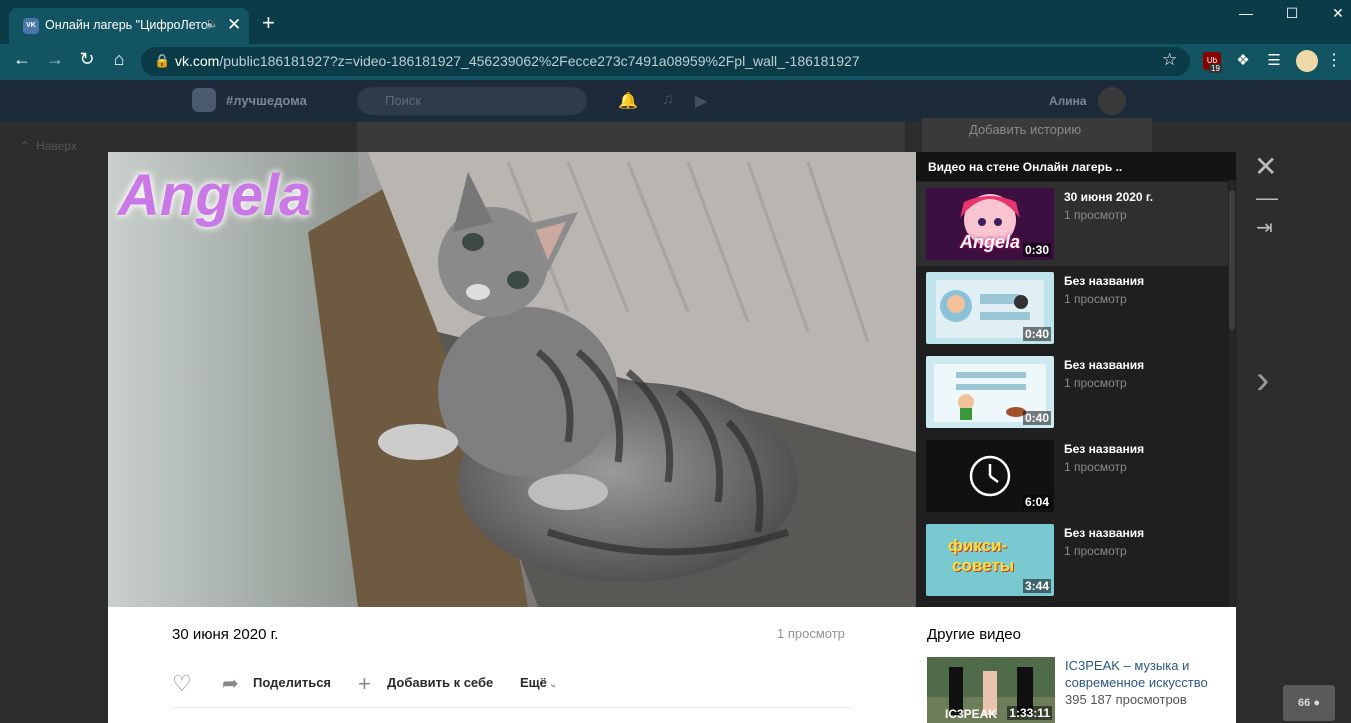 The height and width of the screenshot is (723, 1351). Describe the element at coordinates (1108, 197) in the screenshot. I see `playlist-item-title: 30 июня 2020 г.` at that location.